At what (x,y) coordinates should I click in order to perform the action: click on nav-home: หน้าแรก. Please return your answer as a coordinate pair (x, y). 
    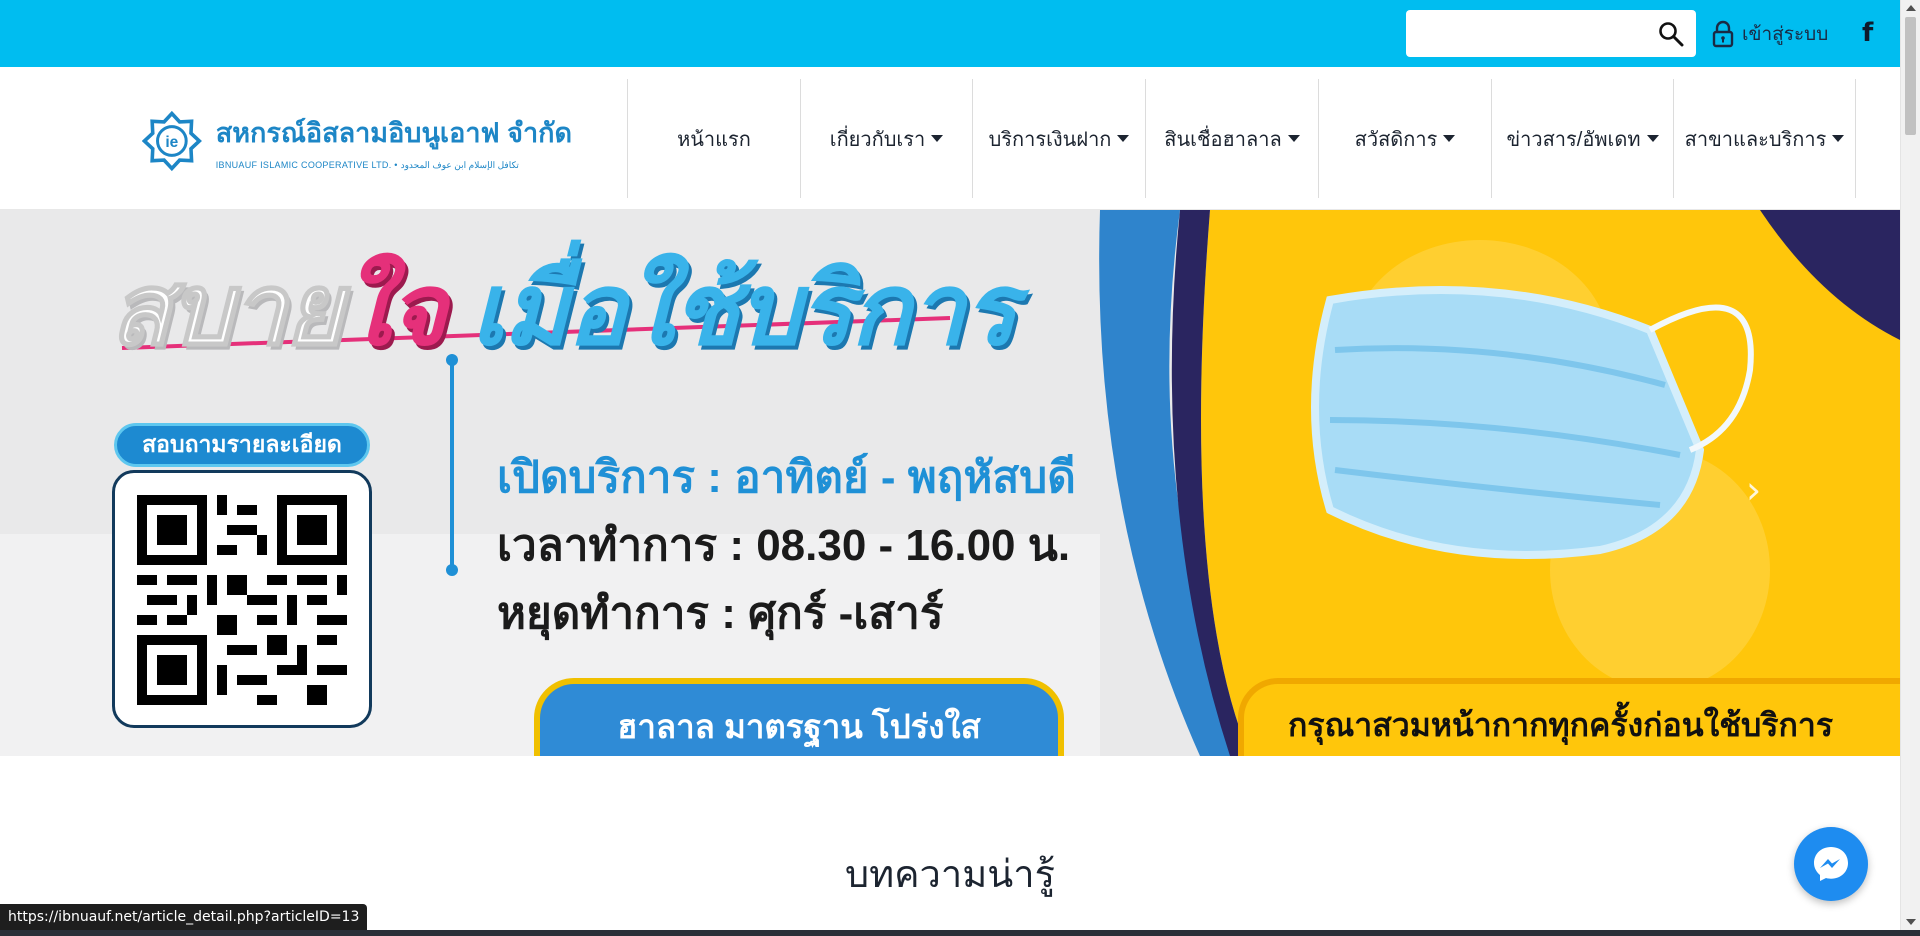
    Looking at the image, I should click on (713, 138).